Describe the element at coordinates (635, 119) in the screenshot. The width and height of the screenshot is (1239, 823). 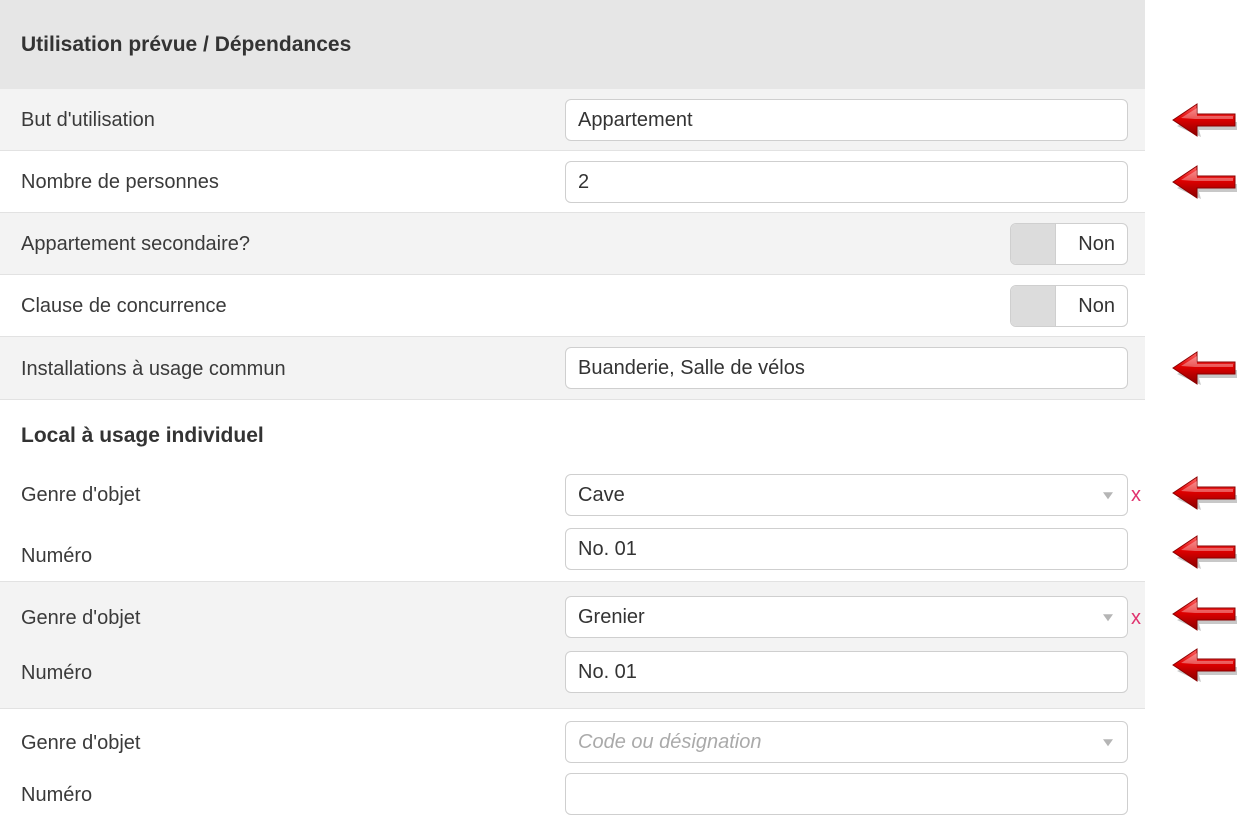
I see `usage-value: Appartement` at that location.